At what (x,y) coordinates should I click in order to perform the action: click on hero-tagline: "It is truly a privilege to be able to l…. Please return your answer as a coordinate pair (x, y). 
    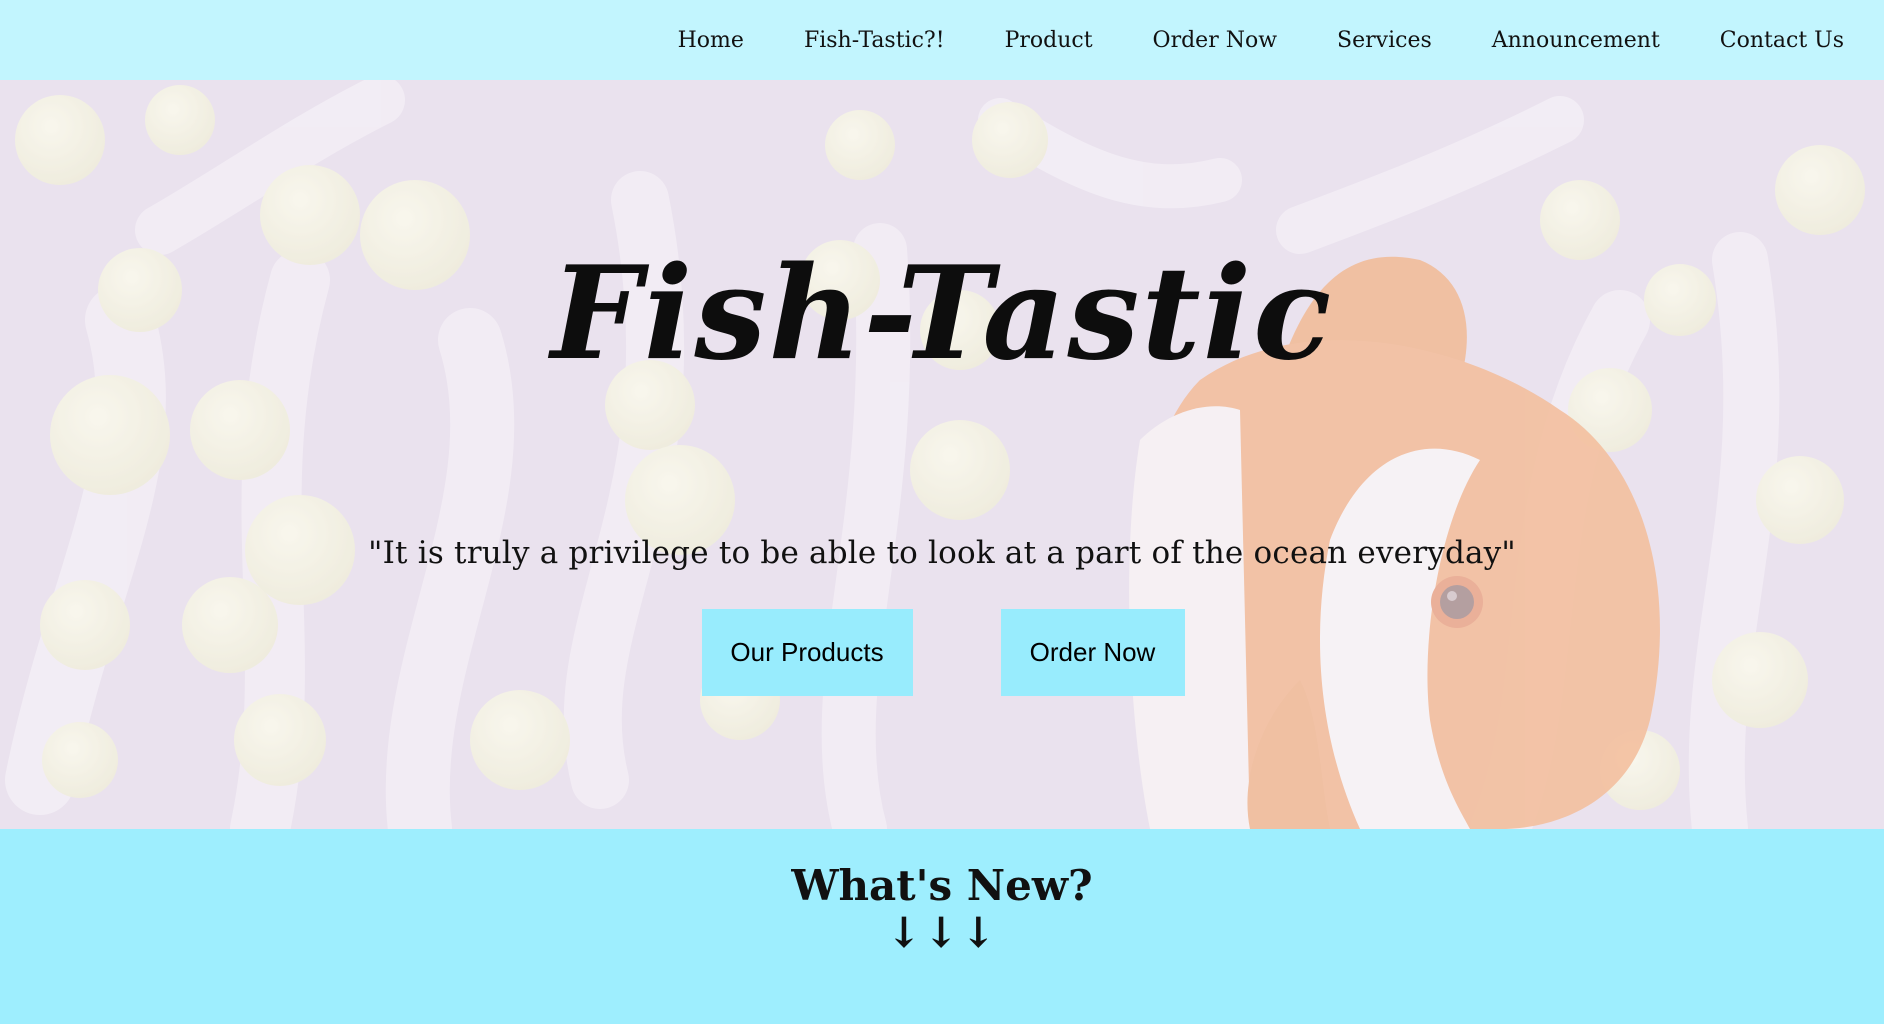
    Looking at the image, I should click on (942, 553).